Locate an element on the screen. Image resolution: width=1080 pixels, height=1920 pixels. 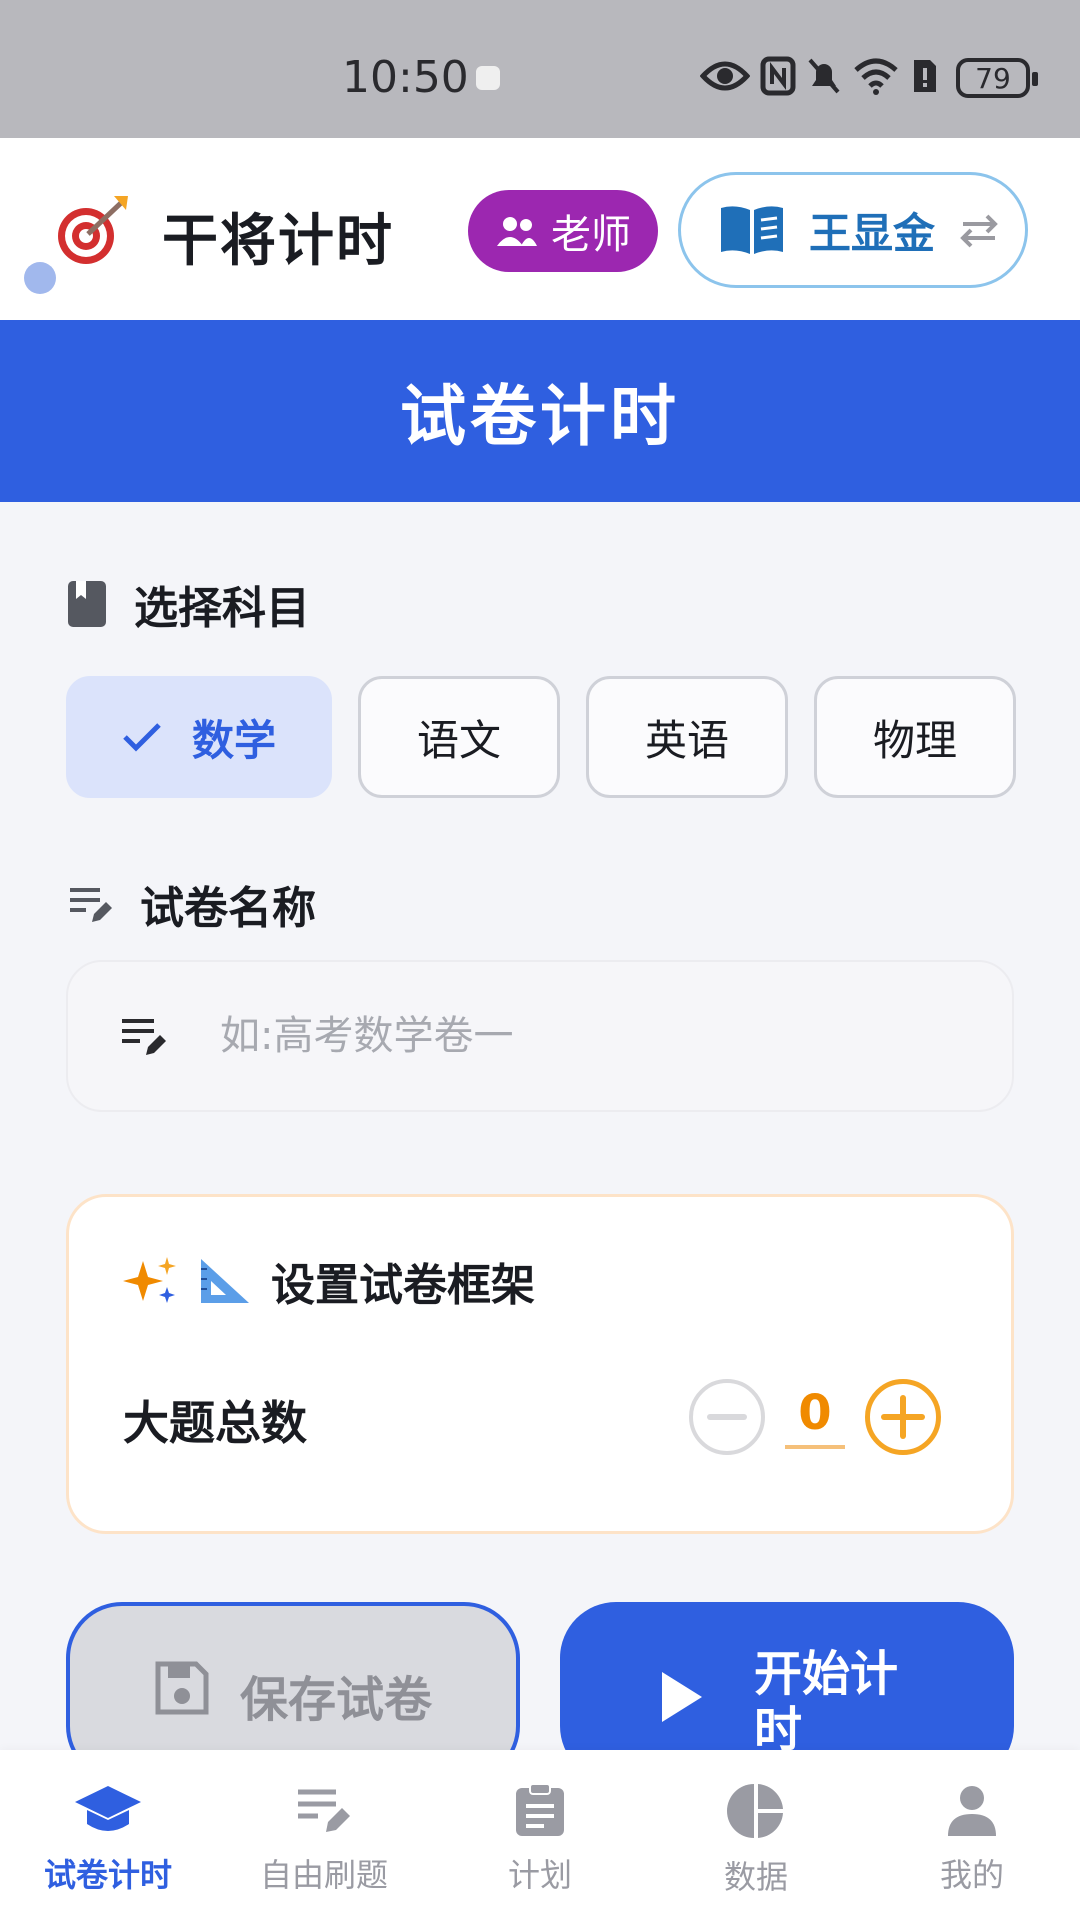
paper-name-field is located at coordinates (540, 1036).